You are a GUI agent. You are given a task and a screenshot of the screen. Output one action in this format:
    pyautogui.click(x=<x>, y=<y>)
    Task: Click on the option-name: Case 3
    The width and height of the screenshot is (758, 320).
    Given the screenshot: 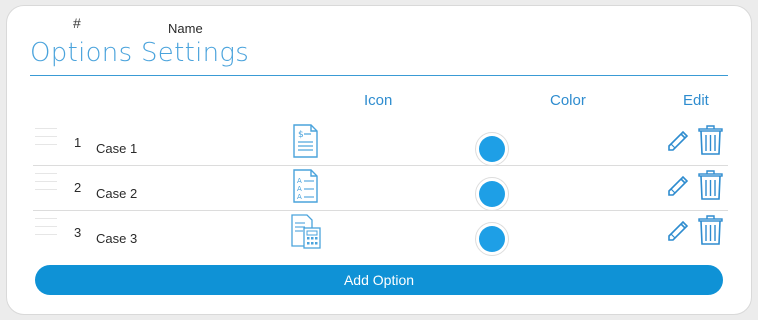 What is the action you would take?
    pyautogui.click(x=117, y=238)
    